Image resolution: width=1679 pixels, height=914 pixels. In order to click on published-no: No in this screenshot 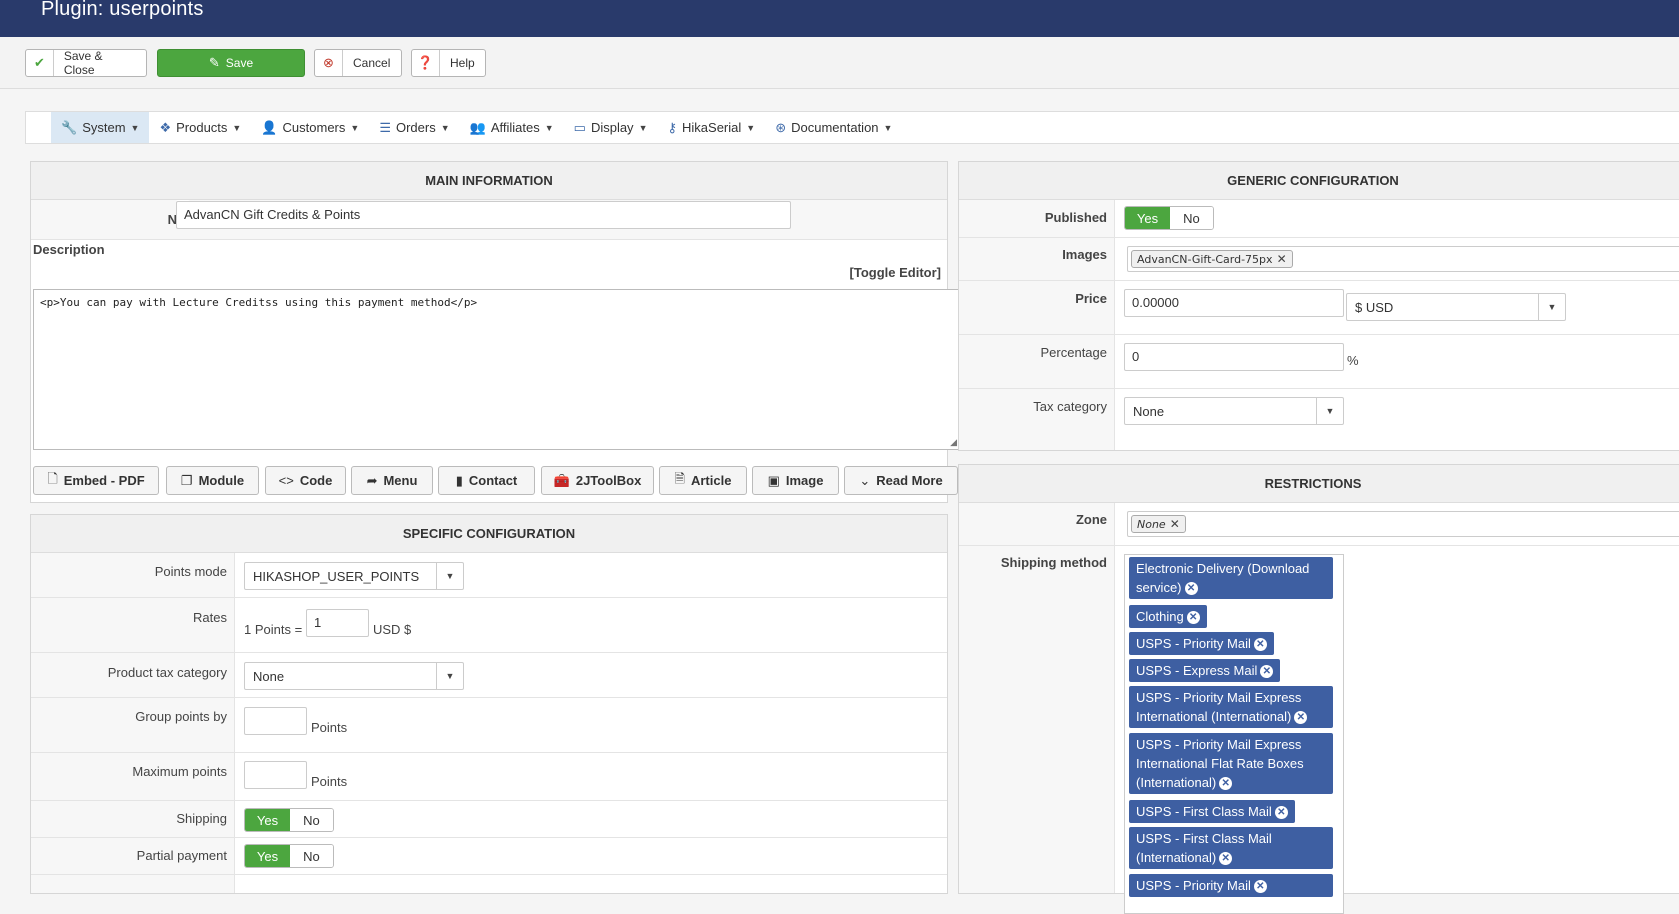, I will do `click(1191, 218)`.